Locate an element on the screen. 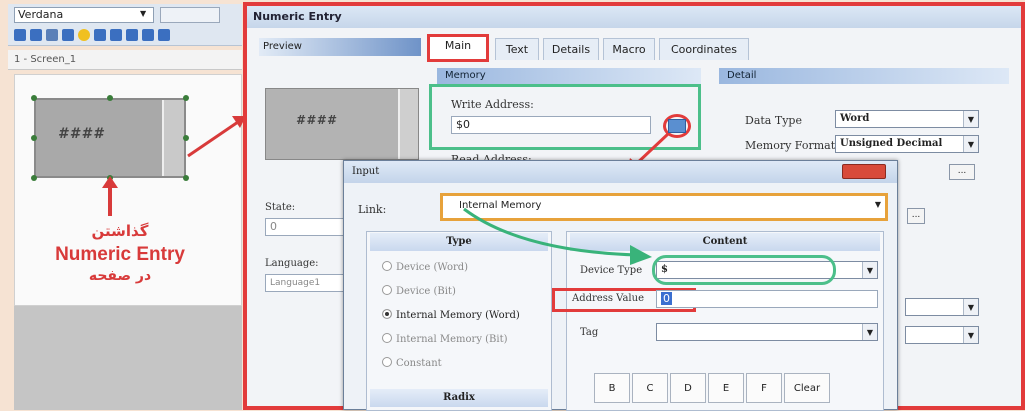 Image resolution: width=1025 pixels, height=411 pixels. print-icon is located at coordinates (68, 35).